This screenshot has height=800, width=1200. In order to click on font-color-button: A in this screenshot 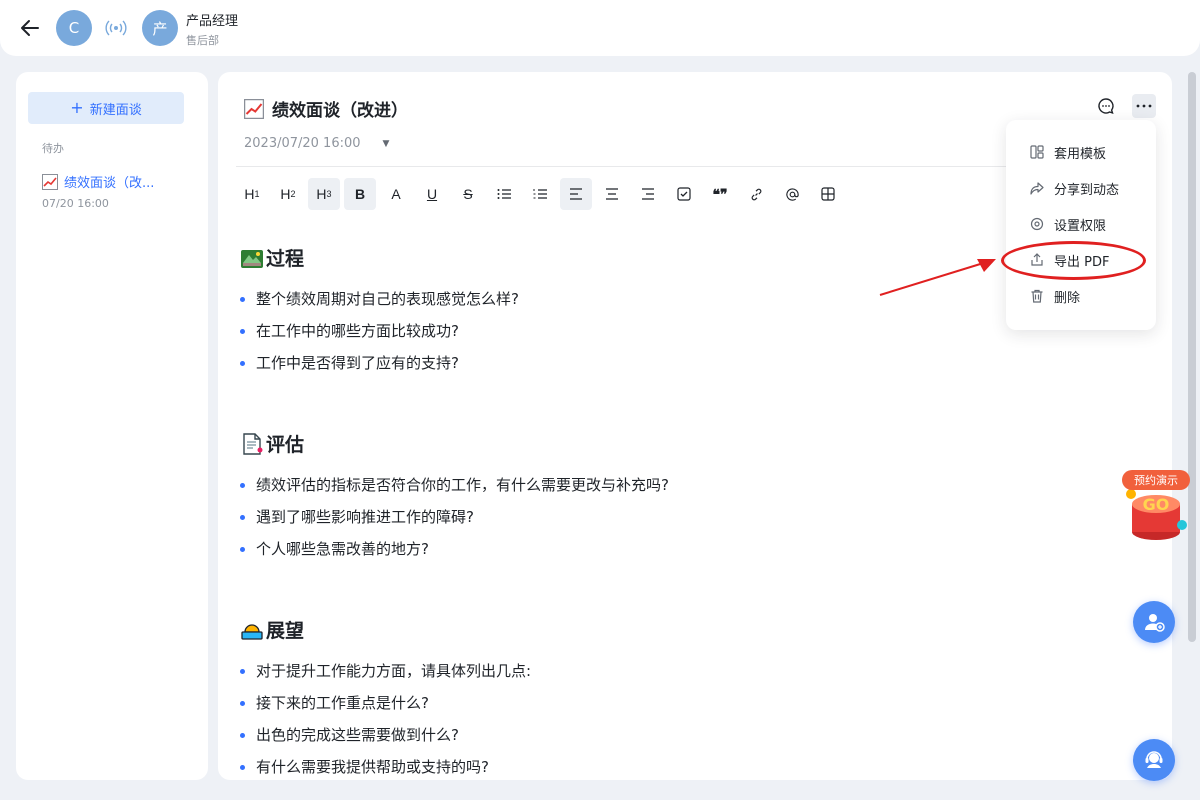, I will do `click(396, 194)`.